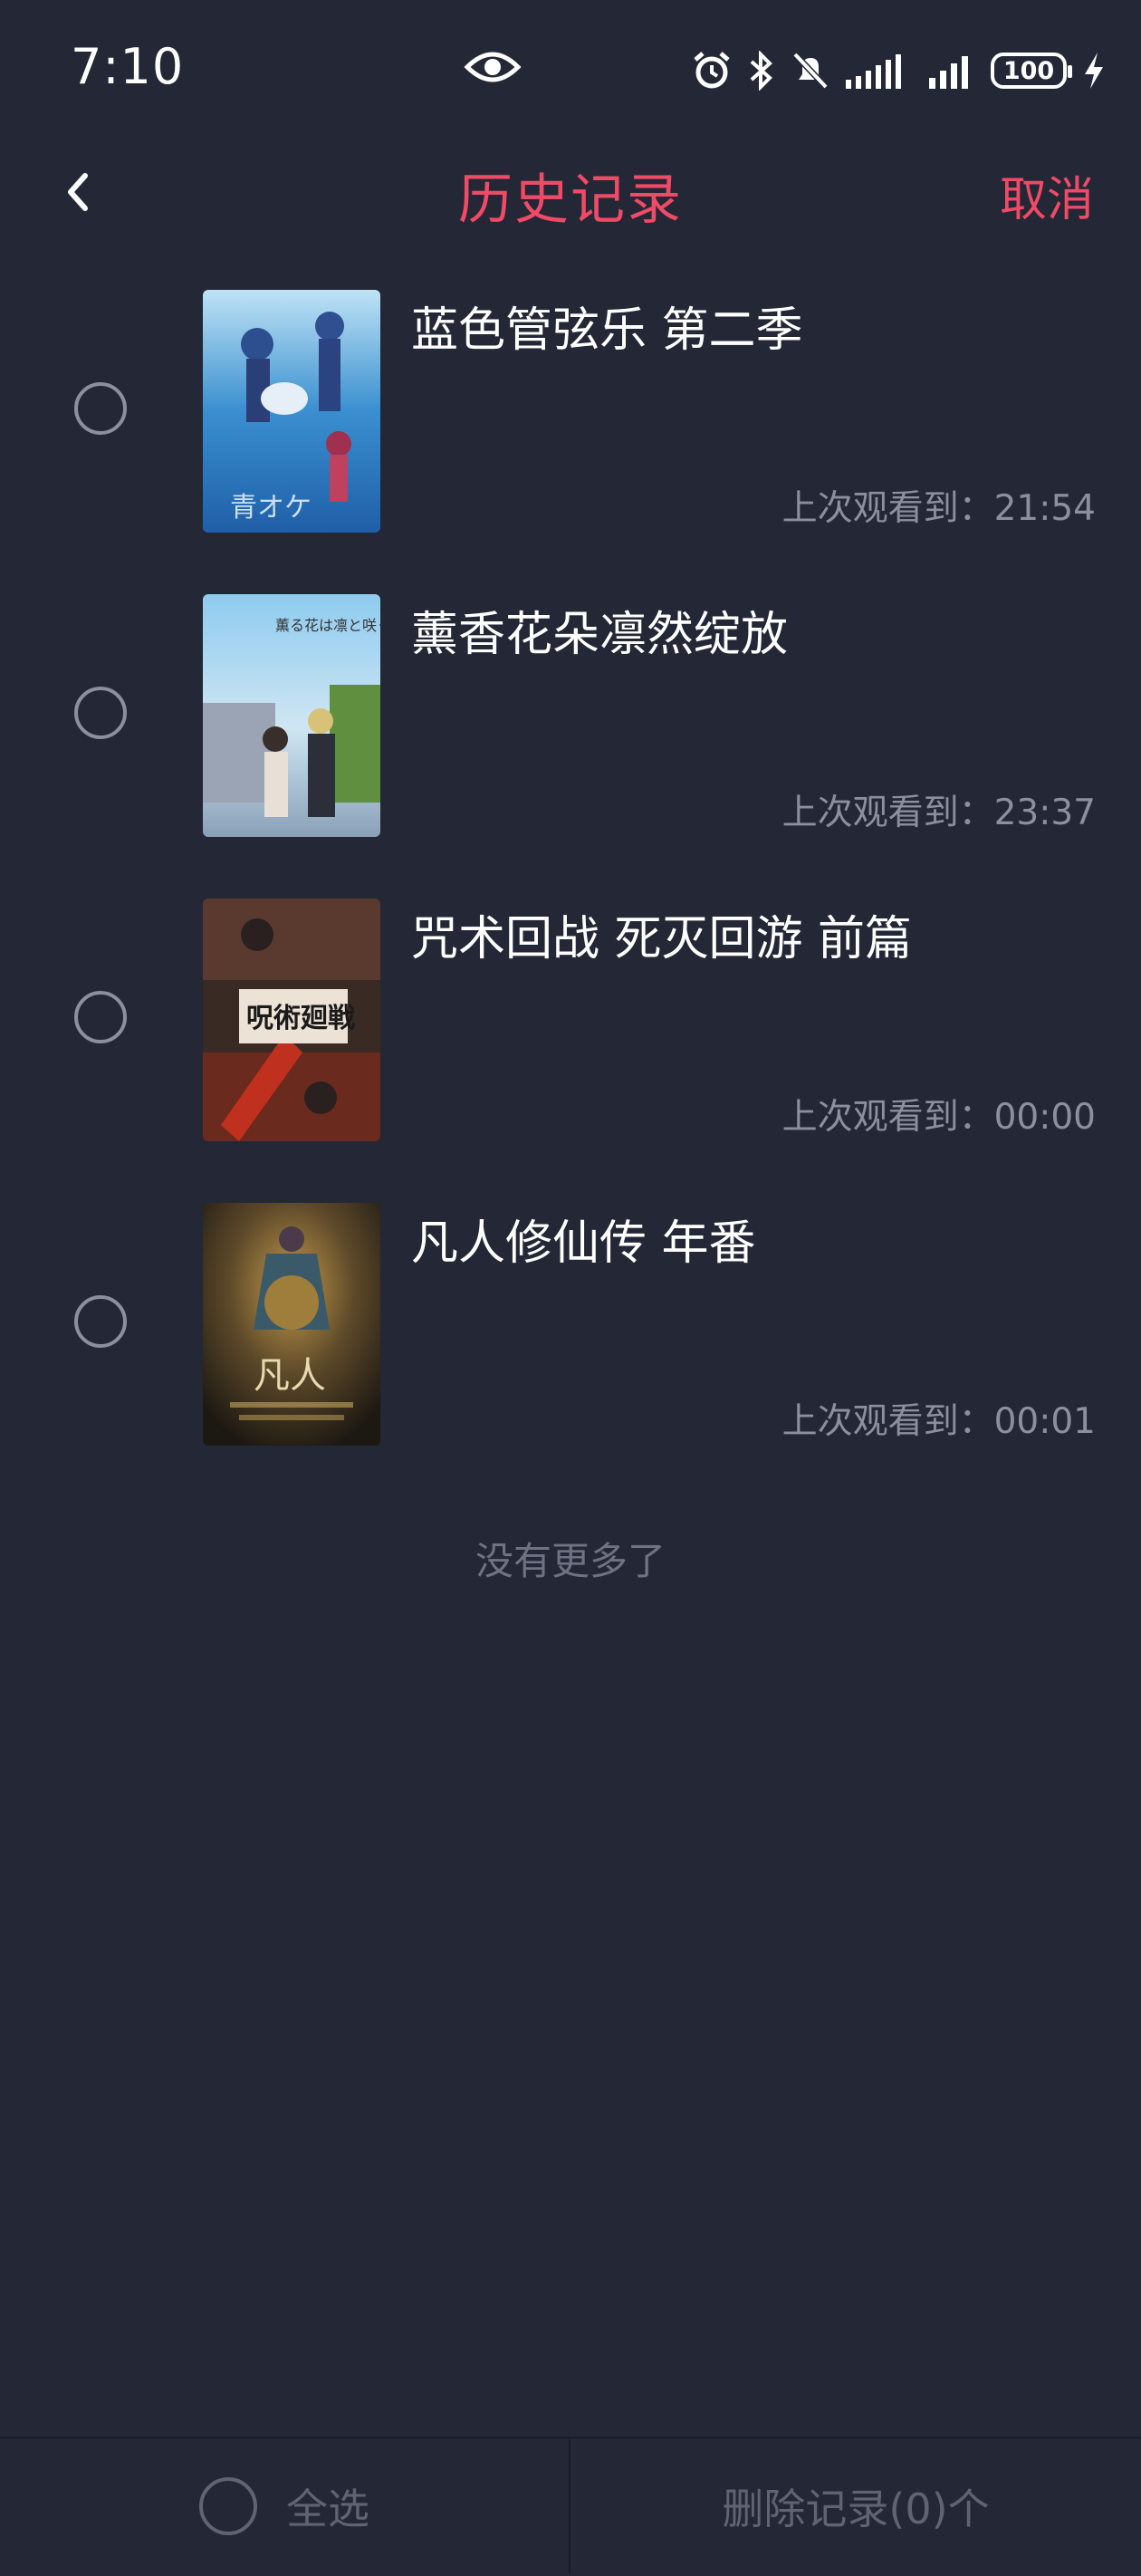  I want to click on poster-image: 薫る花は凛と咲く, so click(291, 715).